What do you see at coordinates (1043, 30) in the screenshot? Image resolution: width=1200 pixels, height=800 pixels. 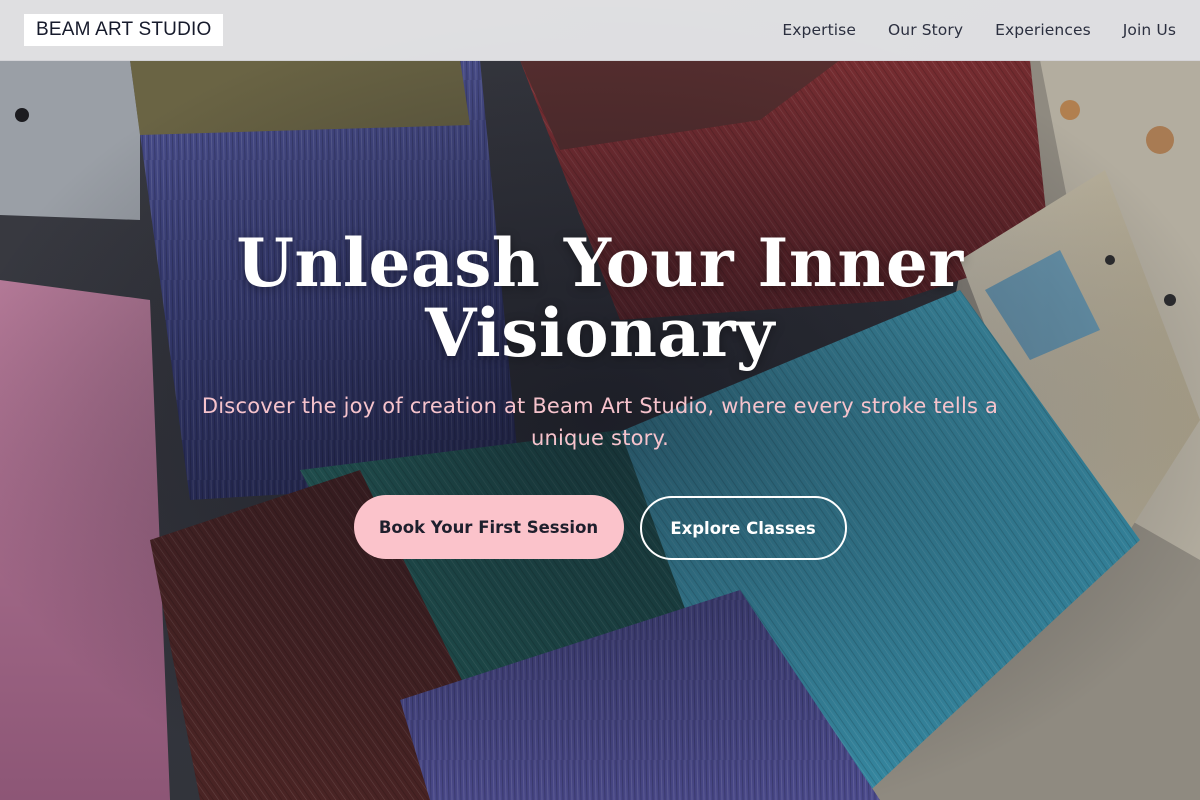 I see `nav-link-experiences: Experiences` at bounding box center [1043, 30].